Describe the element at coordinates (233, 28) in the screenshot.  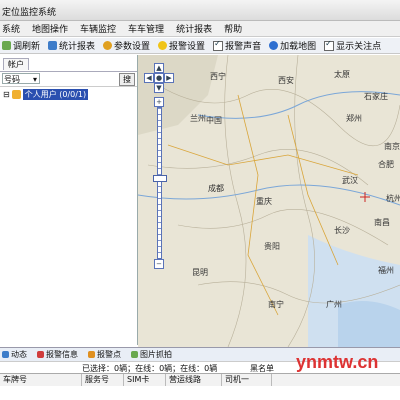
I see `menu-help: 帮助` at that location.